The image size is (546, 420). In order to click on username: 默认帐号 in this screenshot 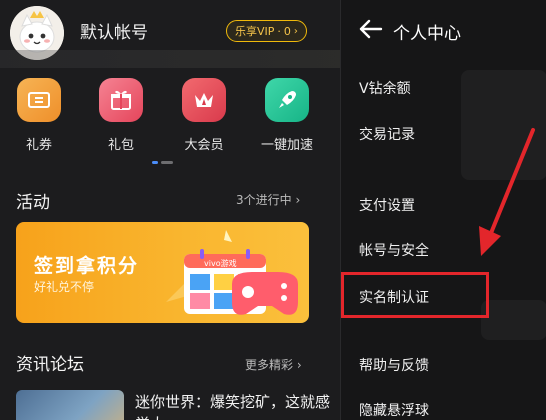, I will do `click(114, 30)`.